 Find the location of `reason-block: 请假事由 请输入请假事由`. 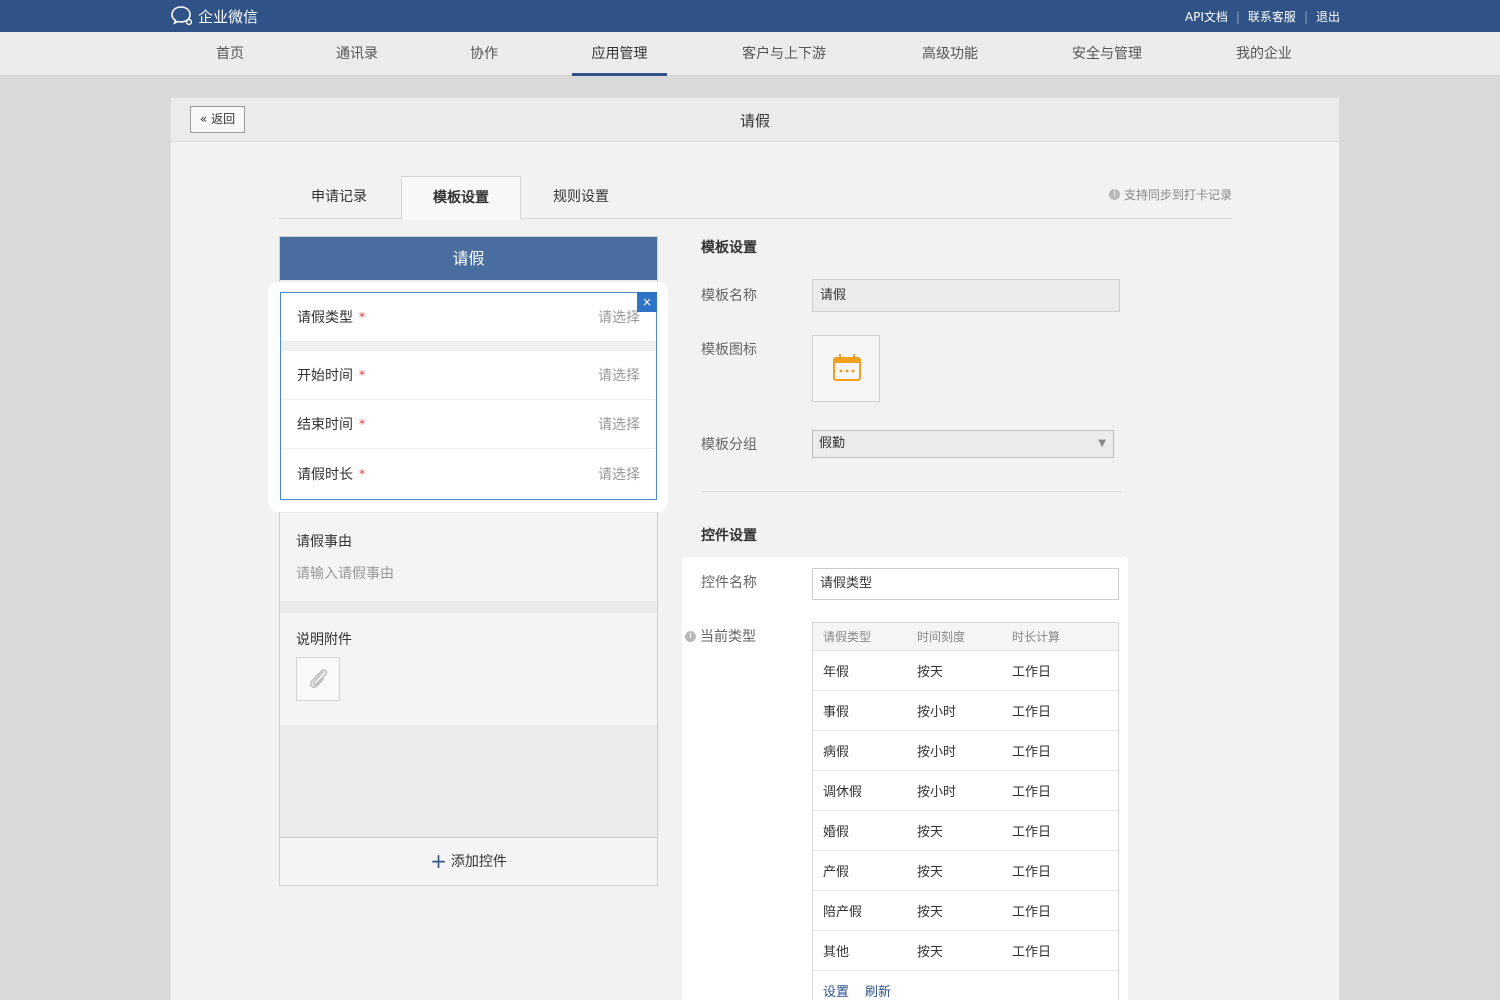

reason-block: 请假事由 请输入请假事由 is located at coordinates (468, 557).